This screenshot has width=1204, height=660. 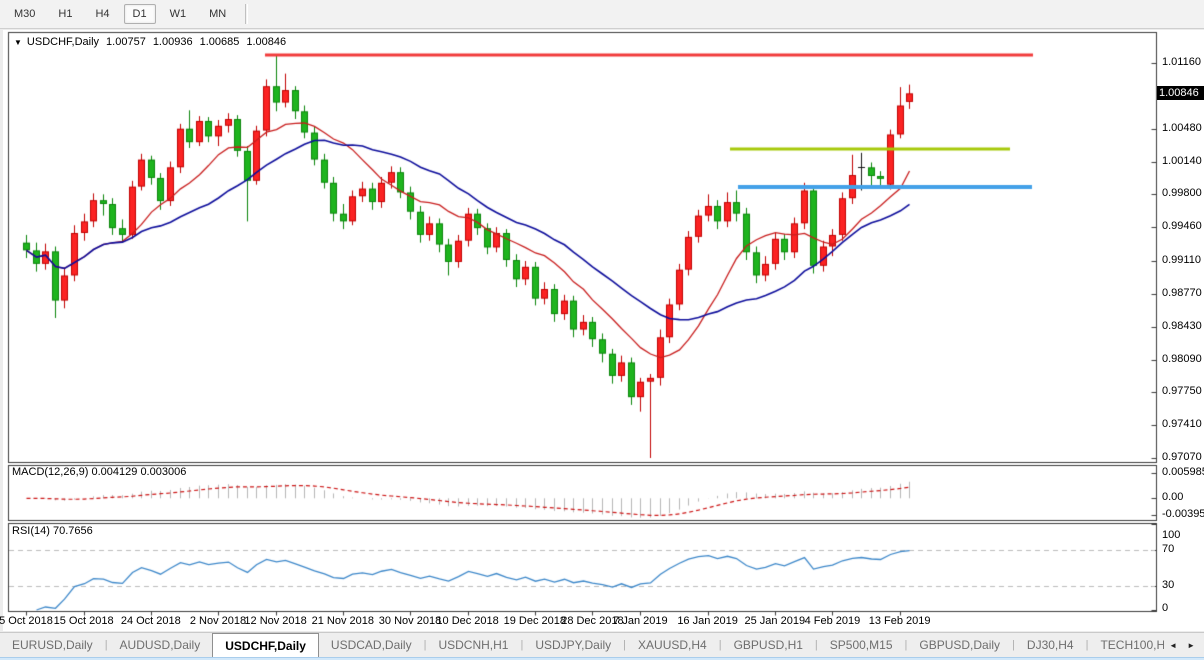 What do you see at coordinates (959, 645) in the screenshot?
I see `tab-gbpusd-daily: GBPUSD,Daily` at bounding box center [959, 645].